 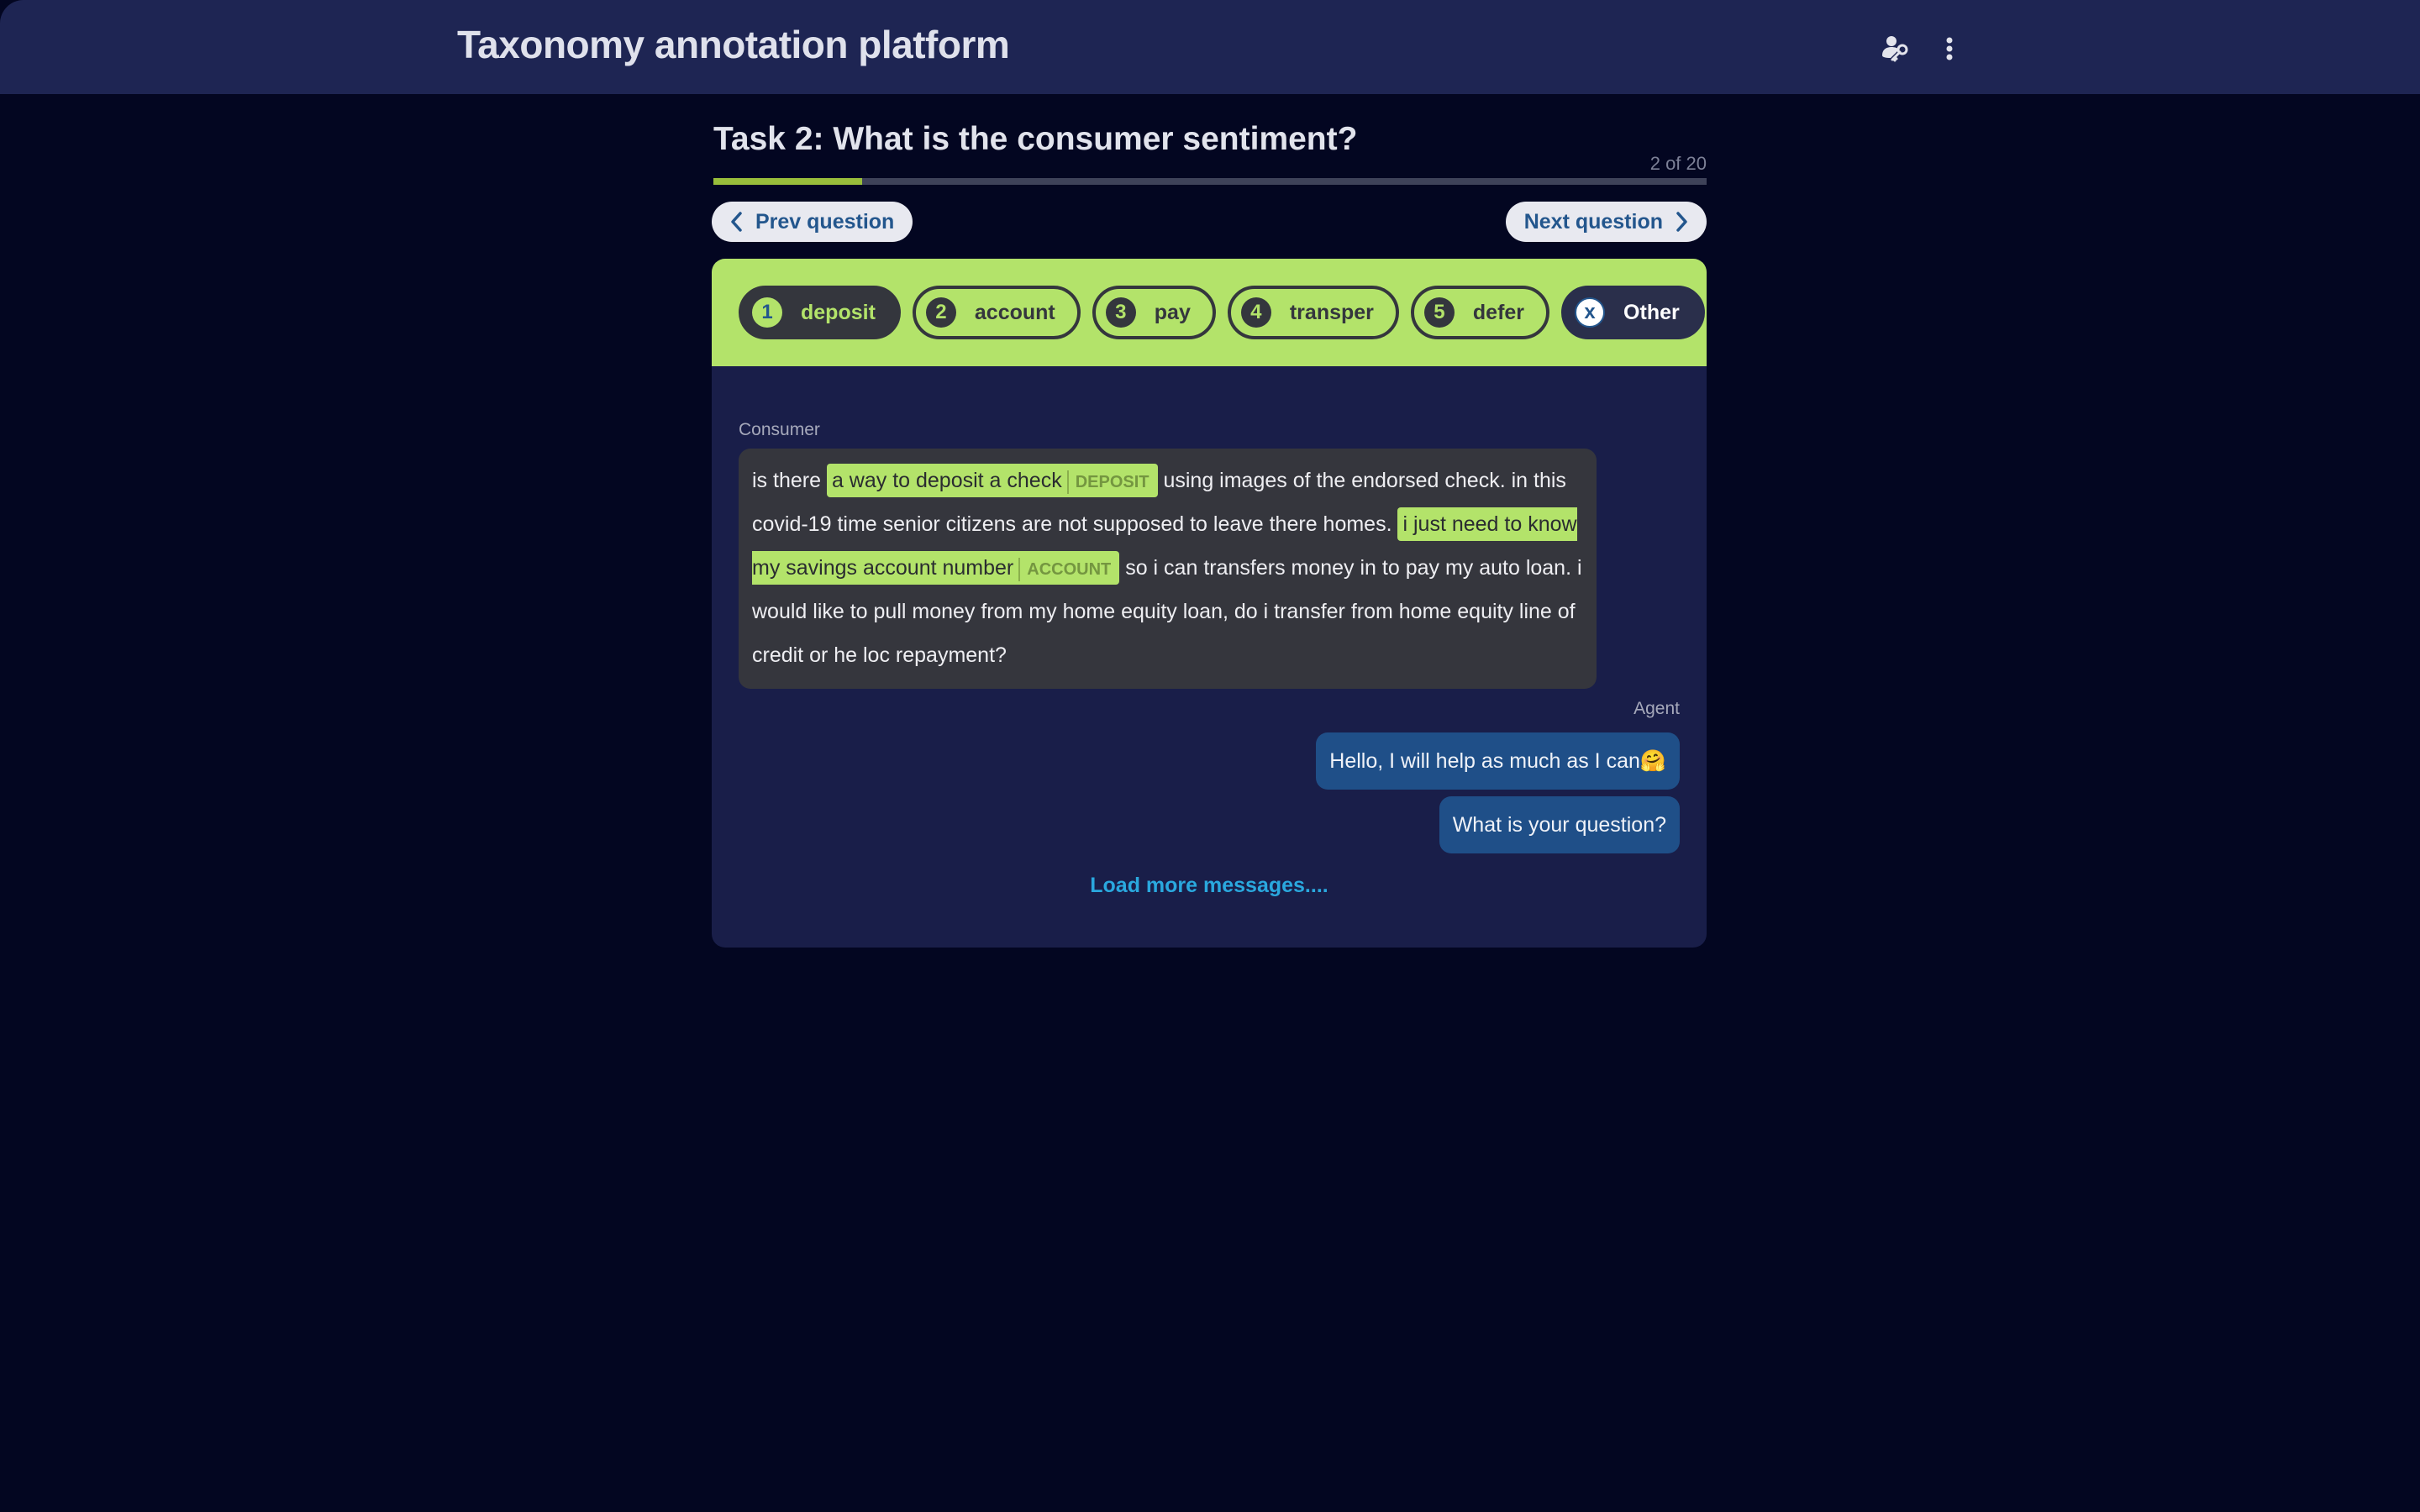 I want to click on task-count: 2 of 20, so click(x=1678, y=163).